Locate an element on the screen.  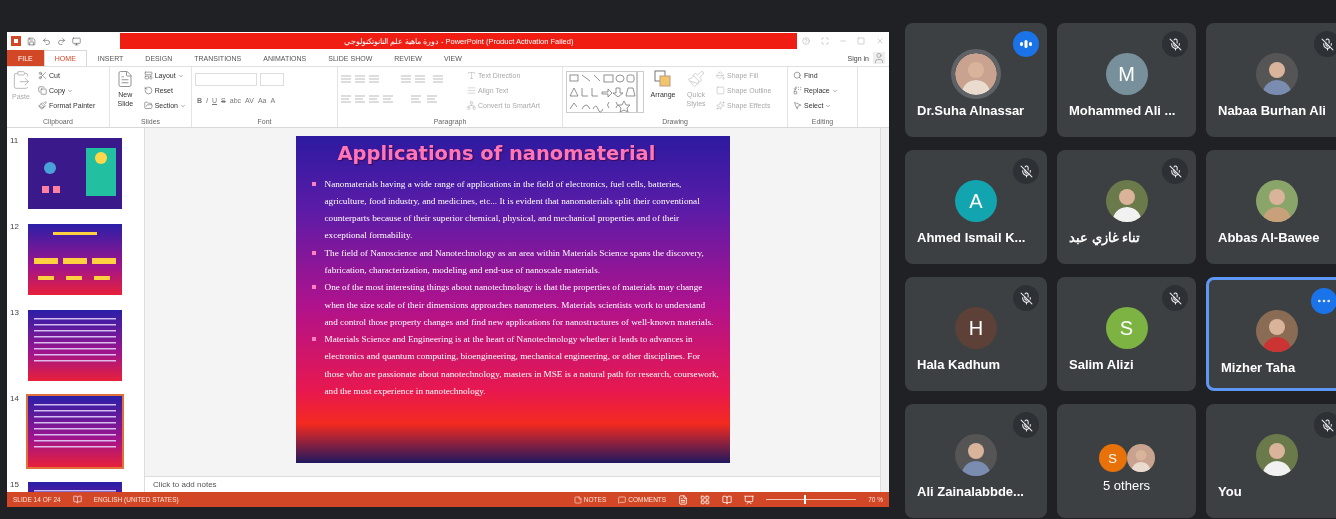
smartart-icon is located at coordinates (471, 105).